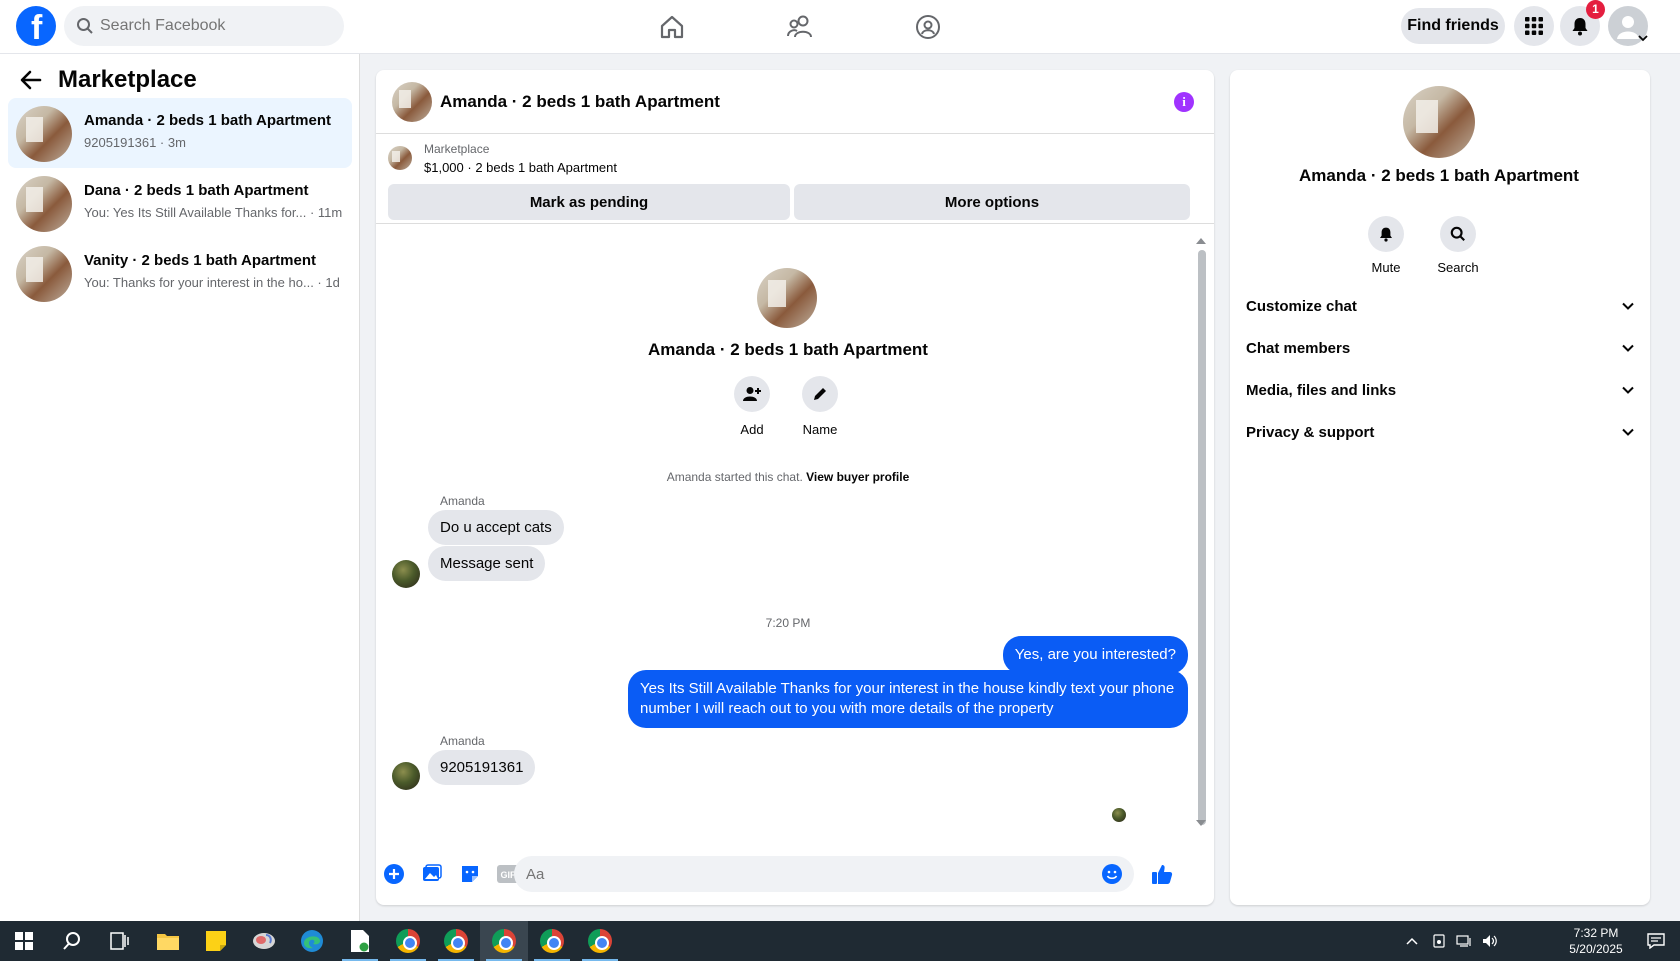 The image size is (1680, 961). I want to click on action-center-button, so click(1656, 941).